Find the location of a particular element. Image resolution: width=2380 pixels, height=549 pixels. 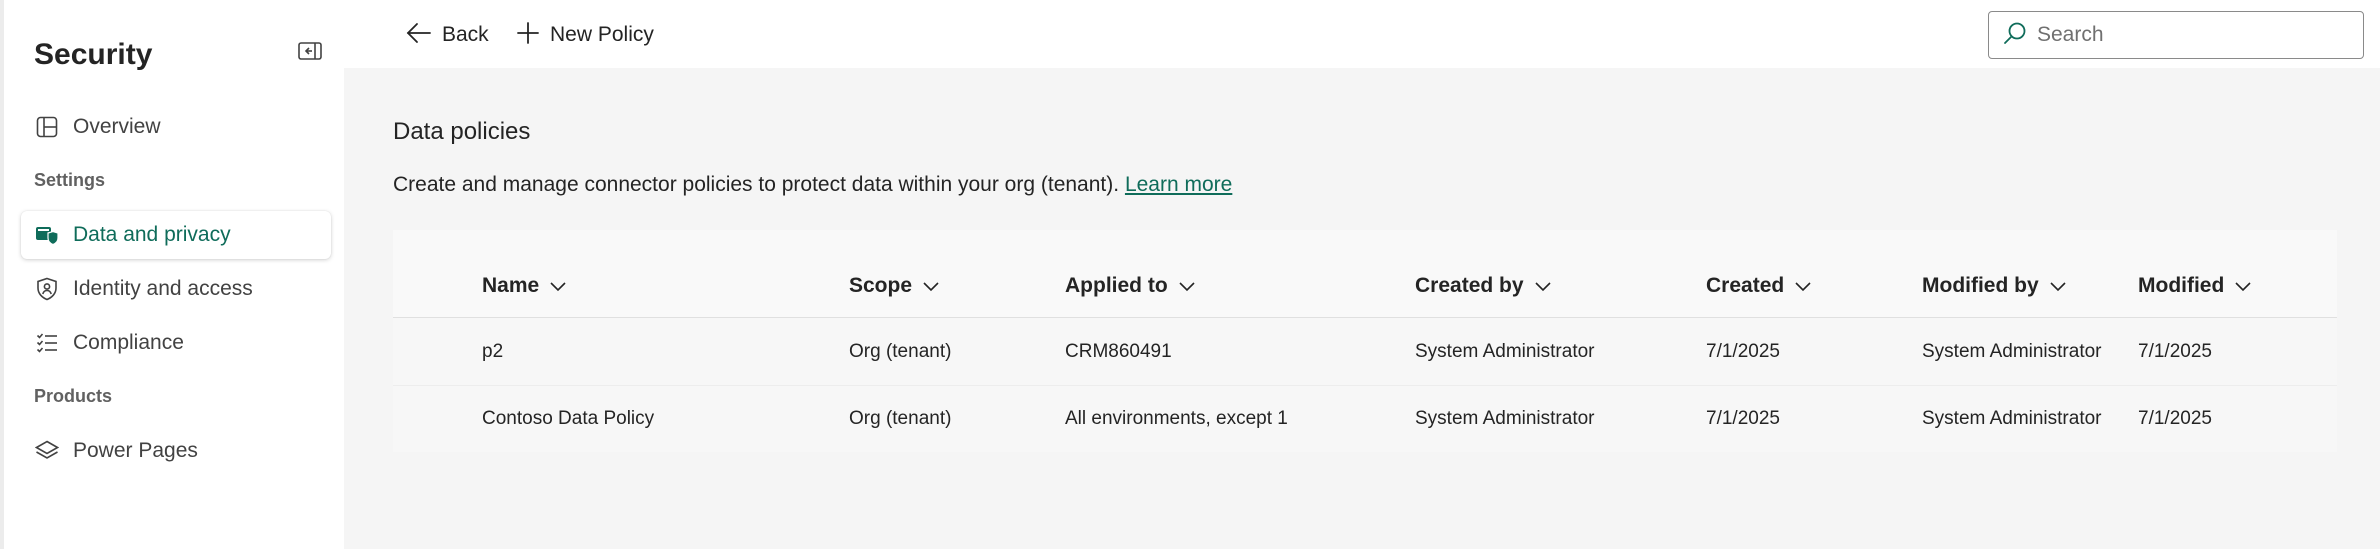

column-header-name: Name is located at coordinates (524, 286).